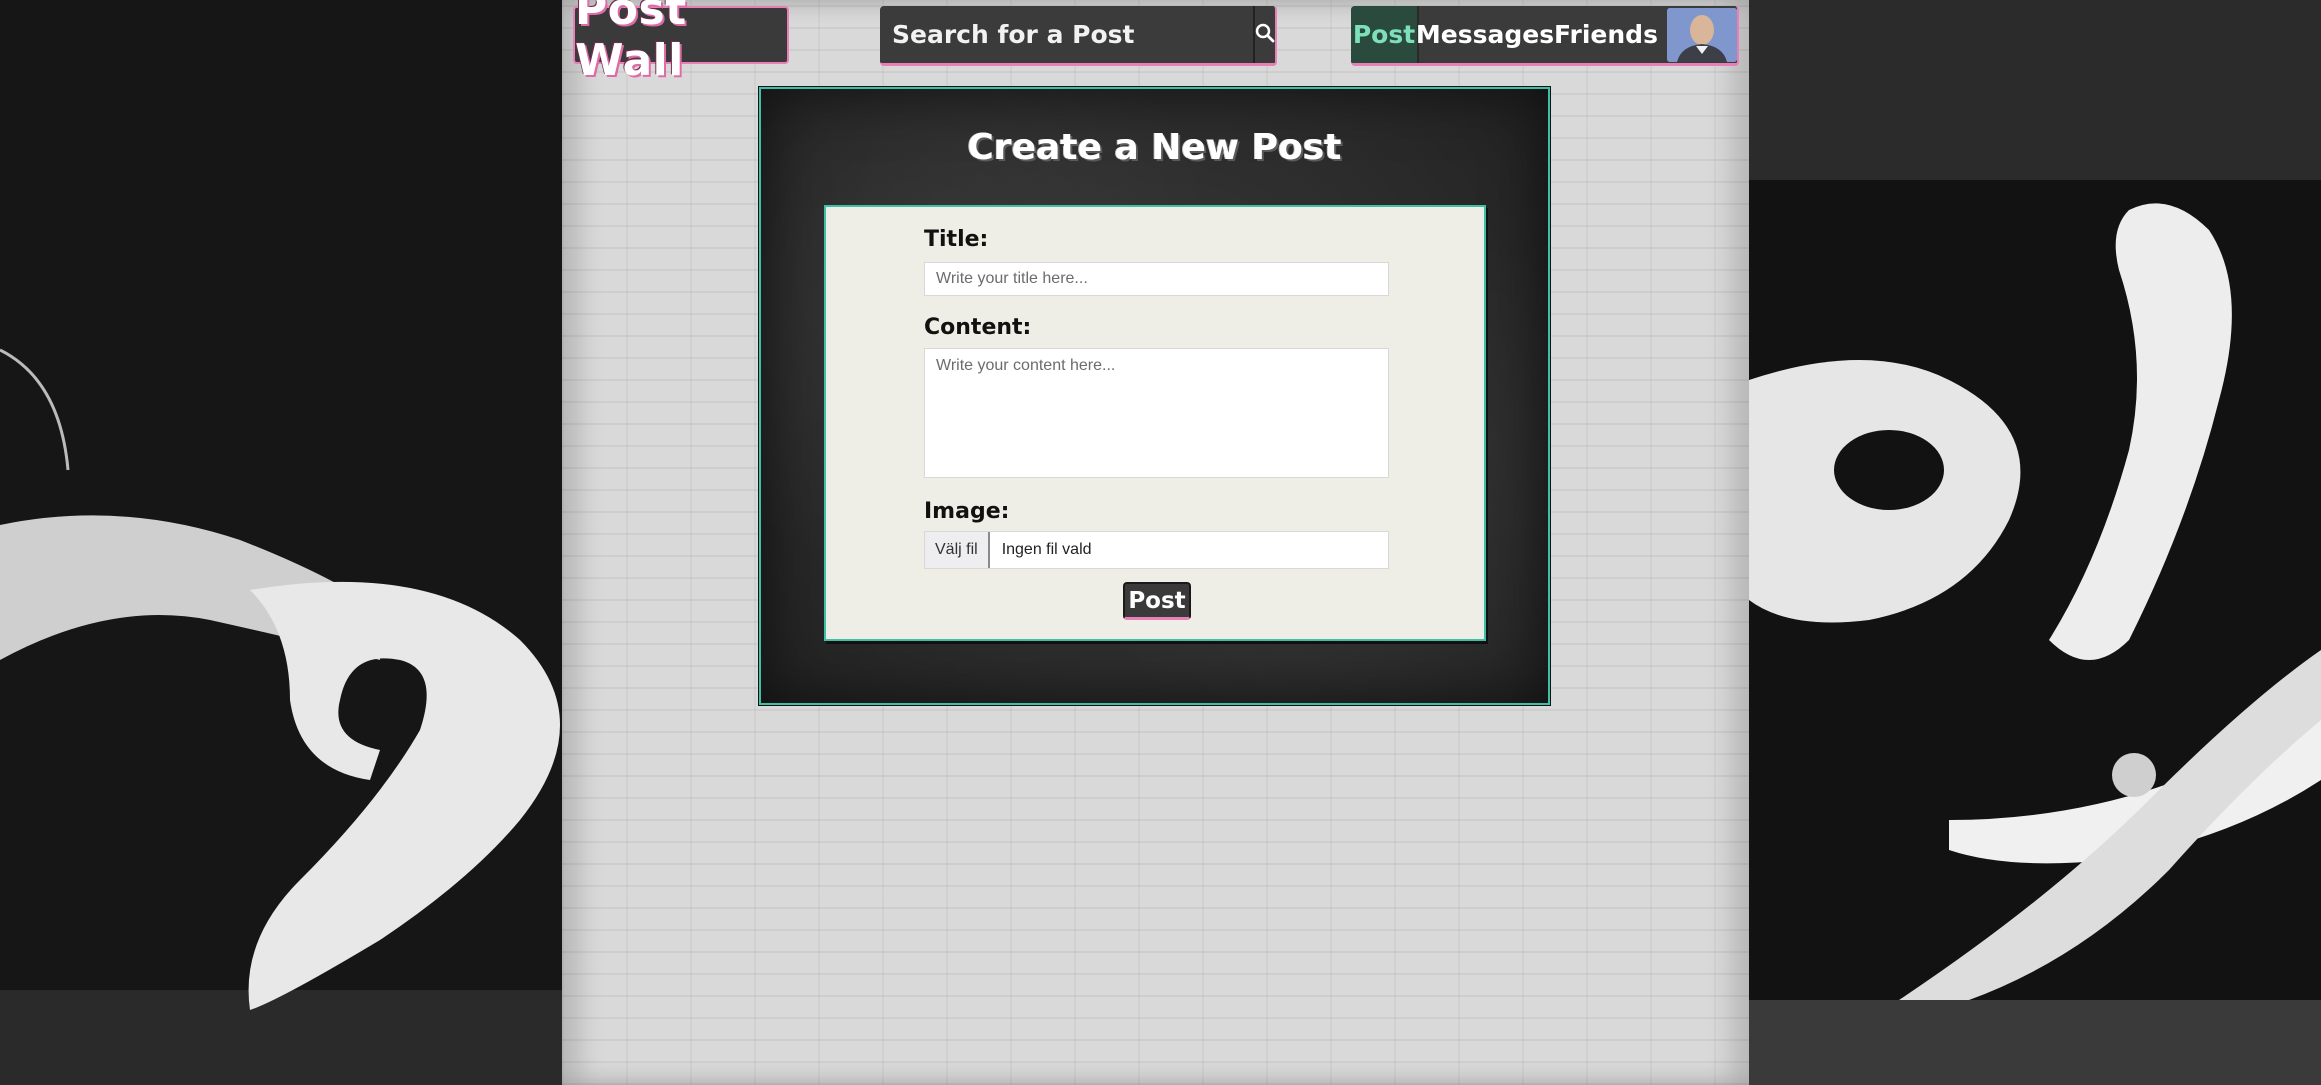  I want to click on page-title: Create a New Post, so click(1154, 147).